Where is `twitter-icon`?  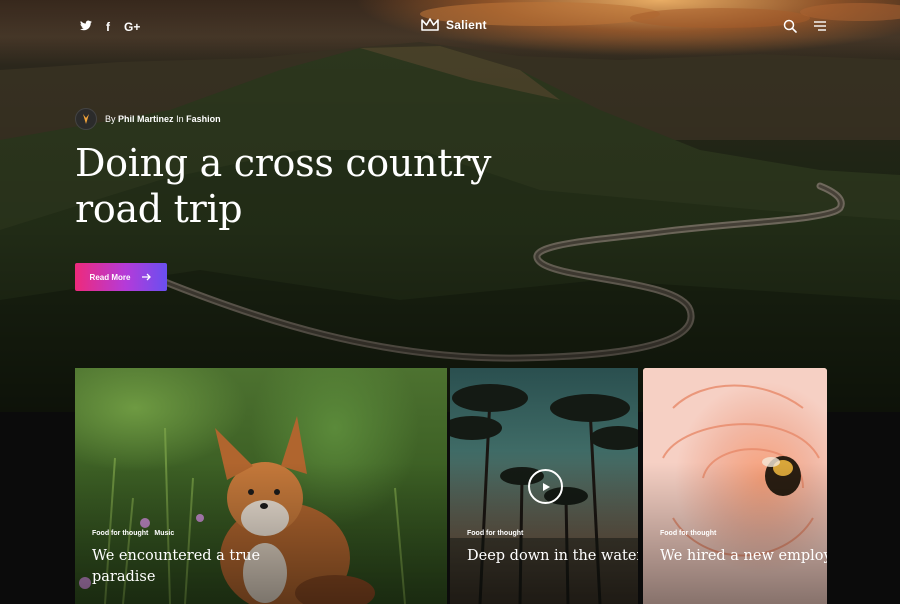
twitter-icon is located at coordinates (86, 27).